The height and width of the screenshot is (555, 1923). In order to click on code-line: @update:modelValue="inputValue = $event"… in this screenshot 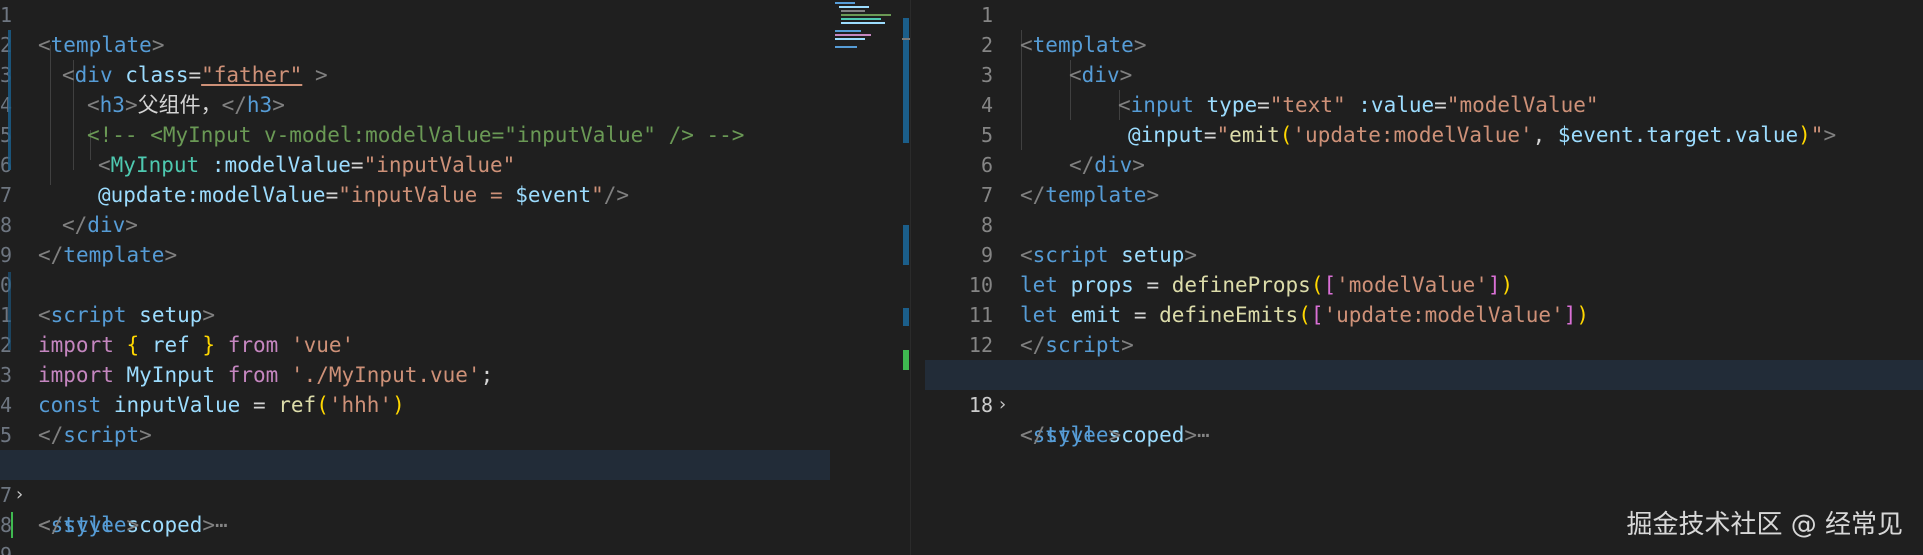, I will do `click(455, 178)`.